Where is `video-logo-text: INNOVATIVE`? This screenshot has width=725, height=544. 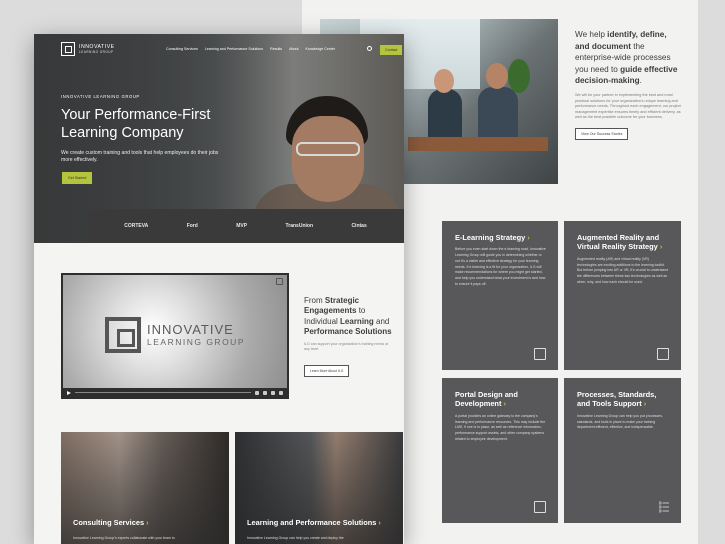
video-logo-text: INNOVATIVE is located at coordinates (190, 329).